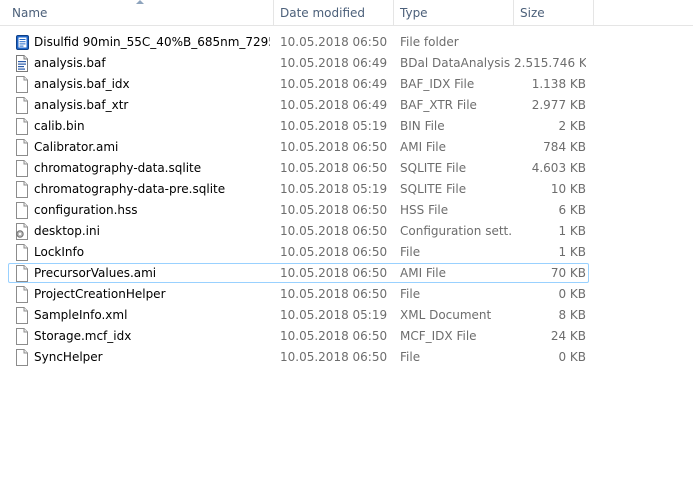  Describe the element at coordinates (67, 231) in the screenshot. I see `file-name: desktop.ini` at that location.